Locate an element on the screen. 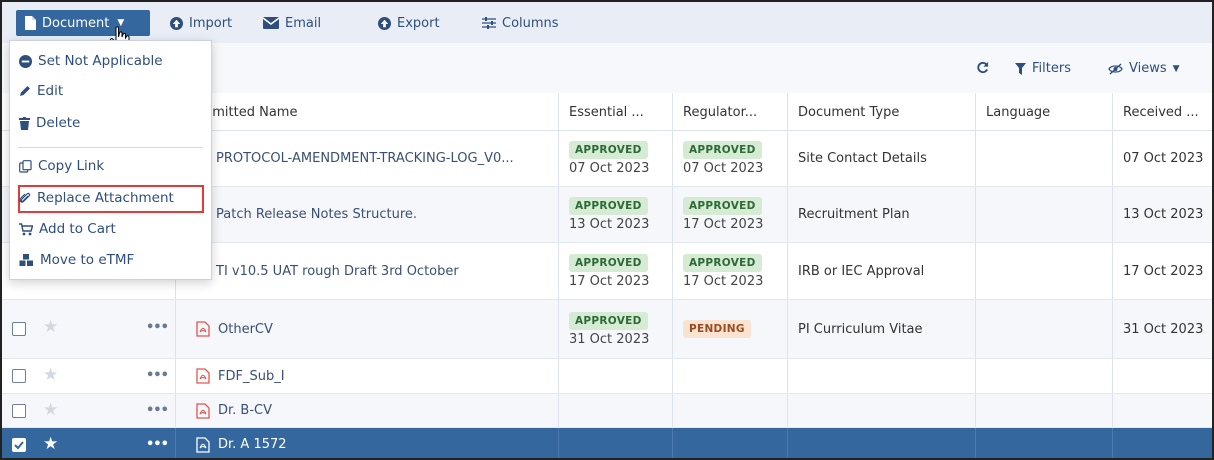 The image size is (1214, 460). email-button: Email is located at coordinates (292, 23).